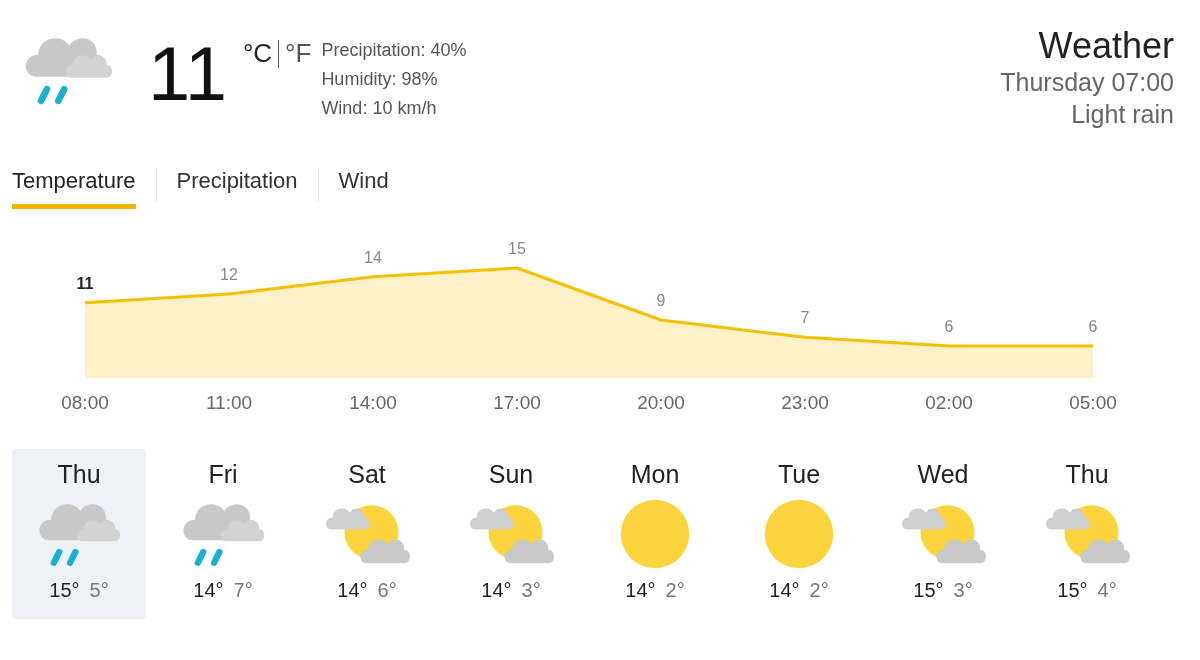 This screenshot has height=660, width=1200. Describe the element at coordinates (1087, 82) in the screenshot. I see `date-time: Thursday 07:00` at that location.